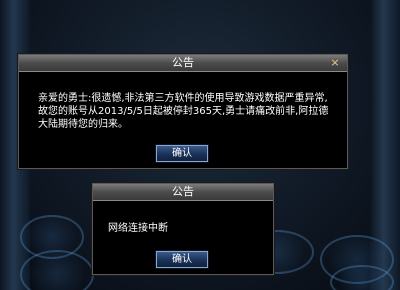 This screenshot has width=400, height=290. I want to click on dialog-titlebar: 公告 ×, so click(183, 63).